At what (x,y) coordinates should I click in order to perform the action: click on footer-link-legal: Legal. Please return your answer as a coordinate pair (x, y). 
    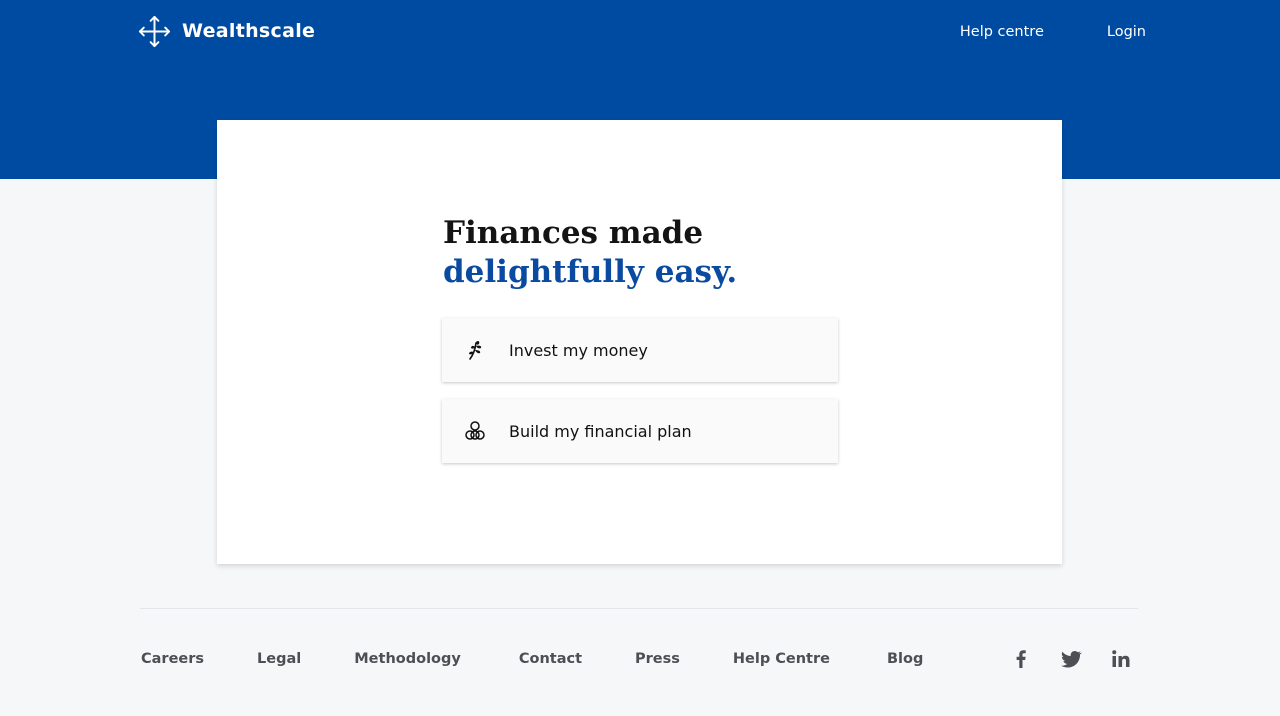
    Looking at the image, I should click on (279, 659).